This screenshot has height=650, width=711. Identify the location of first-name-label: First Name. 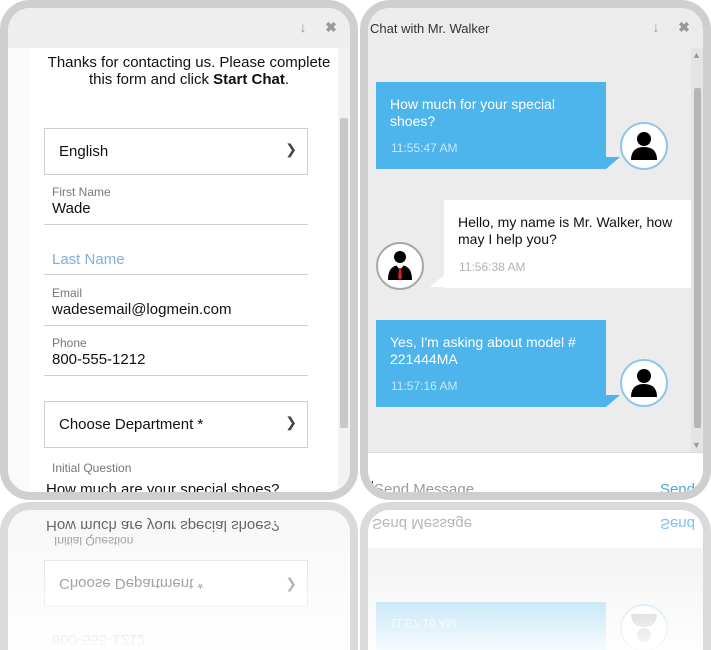
(81, 192).